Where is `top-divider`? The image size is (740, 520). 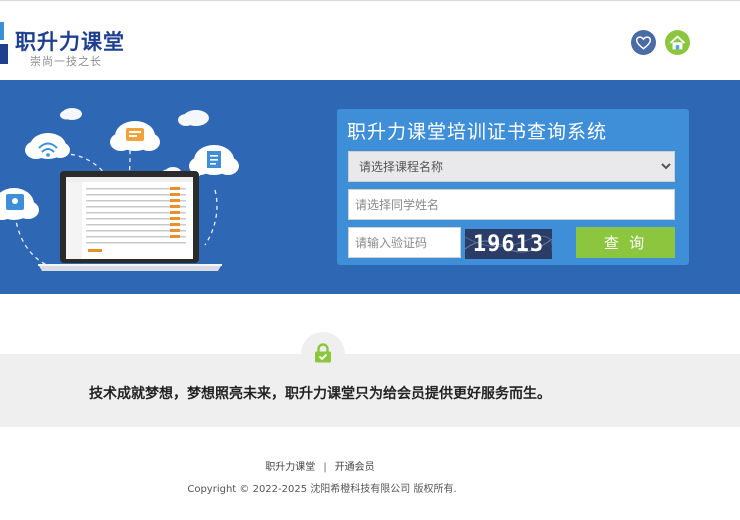
top-divider is located at coordinates (370, 0).